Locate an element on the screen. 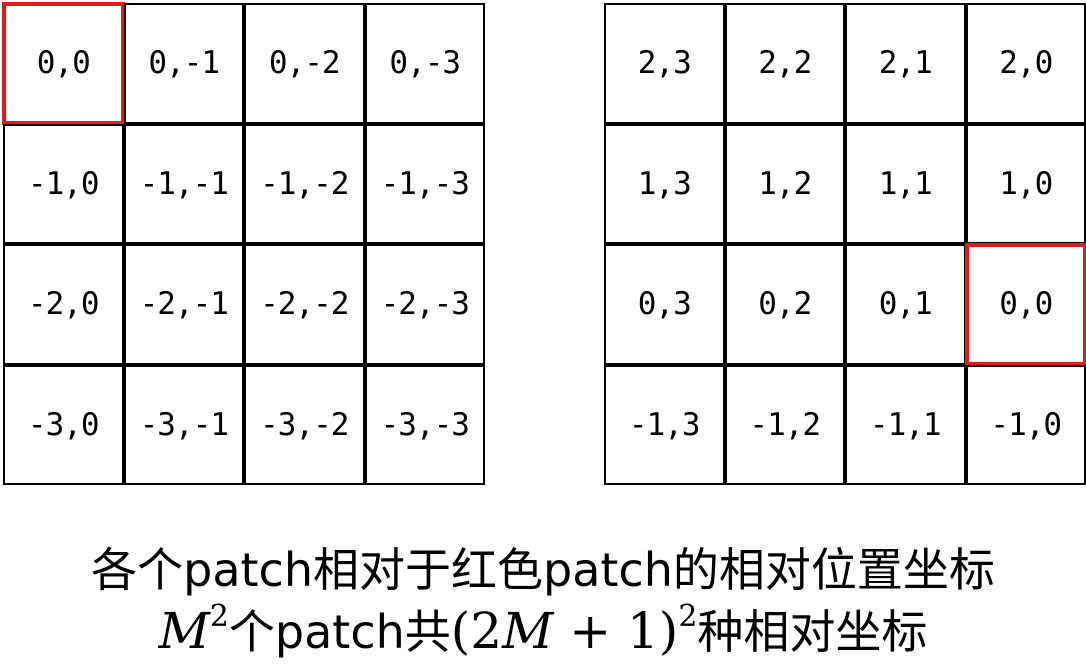  caption-open-paren: ( is located at coordinates (460, 631).